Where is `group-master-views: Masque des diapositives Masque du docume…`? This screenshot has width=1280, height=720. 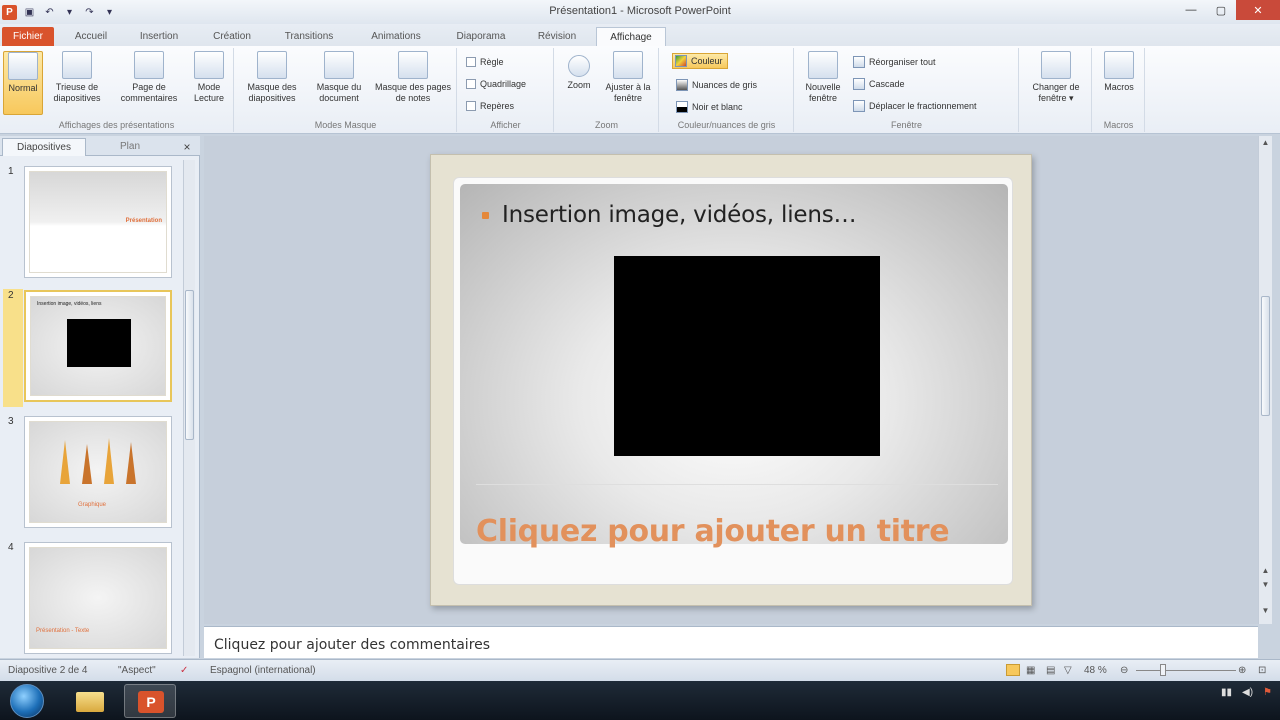 group-master-views: Masque des diapositives Masque du docume… is located at coordinates (346, 90).